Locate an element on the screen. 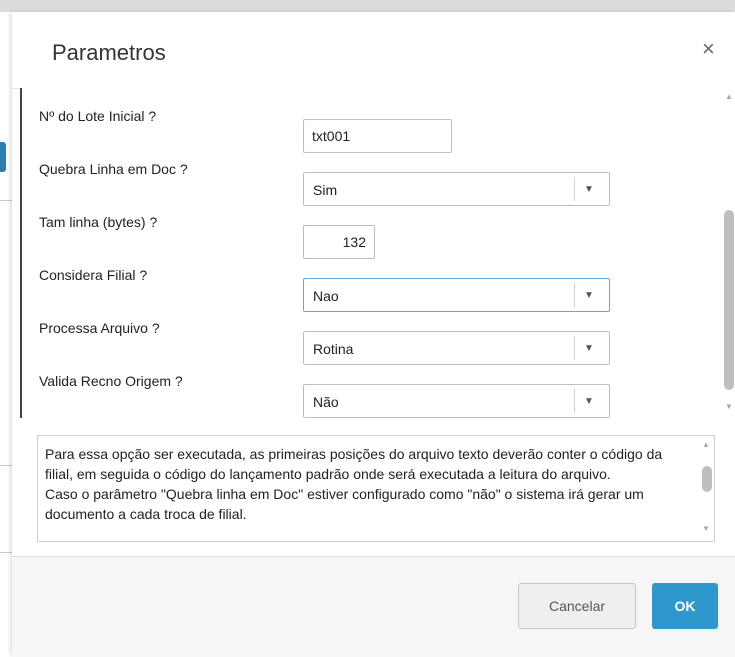 Image resolution: width=735 pixels, height=657 pixels. background-app-edge is located at coordinates (6, 334).